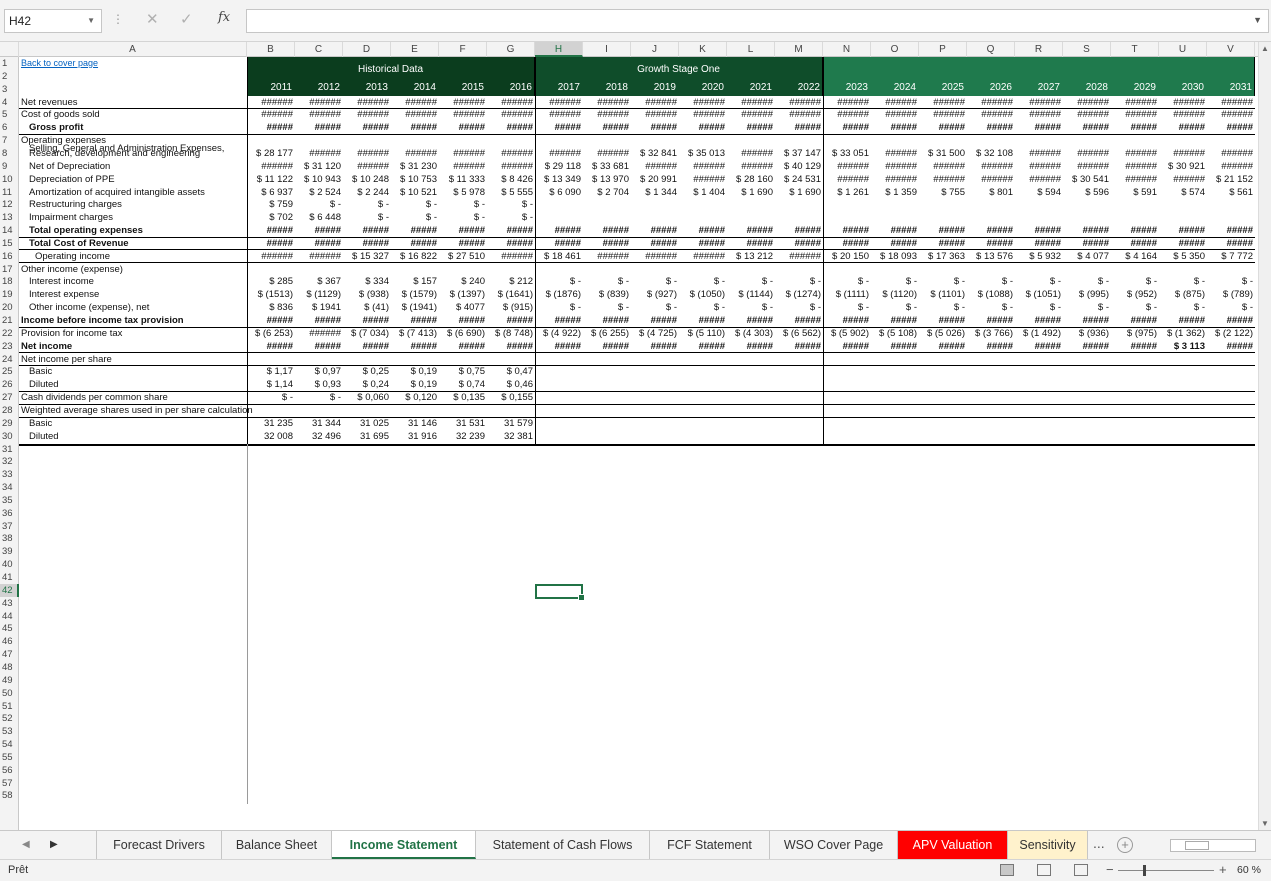  Describe the element at coordinates (847, 256) in the screenshot. I see `value-cell: $ 20 150` at that location.